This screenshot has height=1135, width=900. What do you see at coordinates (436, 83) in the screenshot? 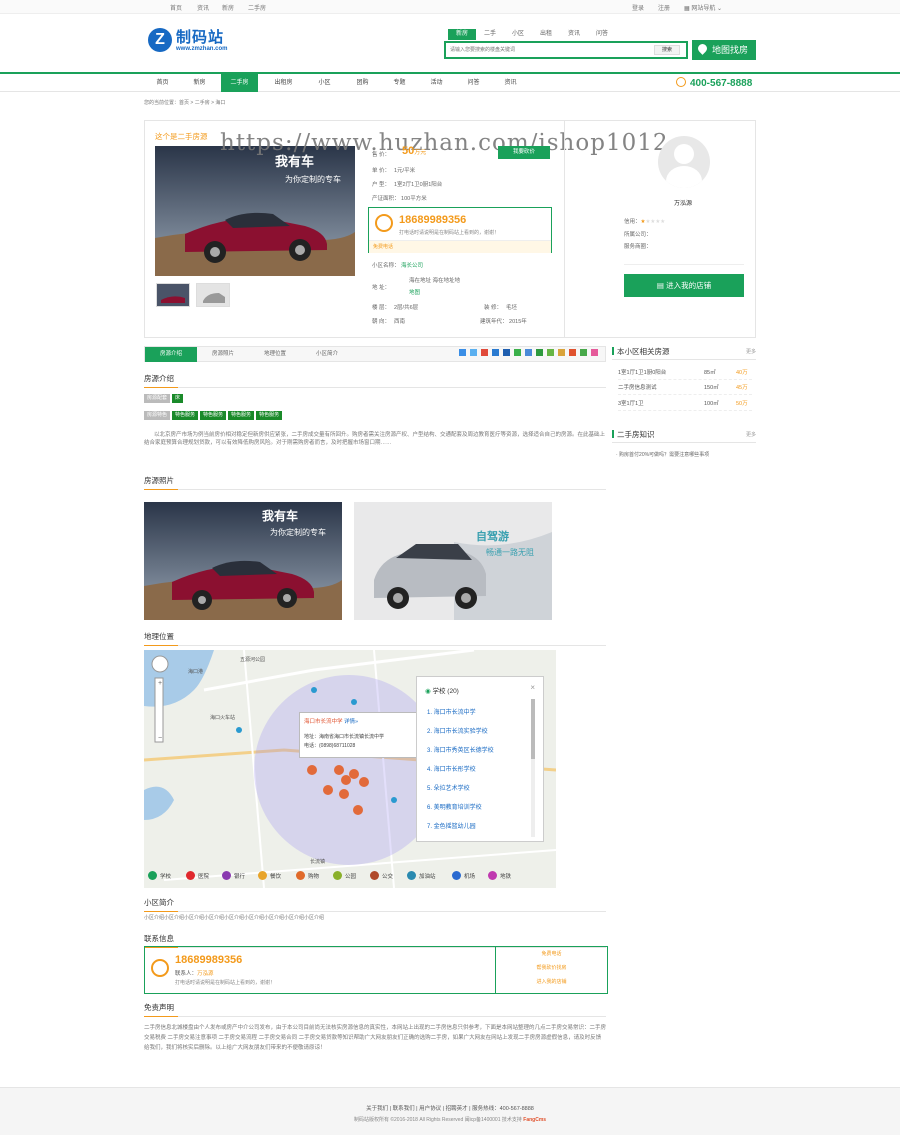
I see `nav-event: 活动` at bounding box center [436, 83].